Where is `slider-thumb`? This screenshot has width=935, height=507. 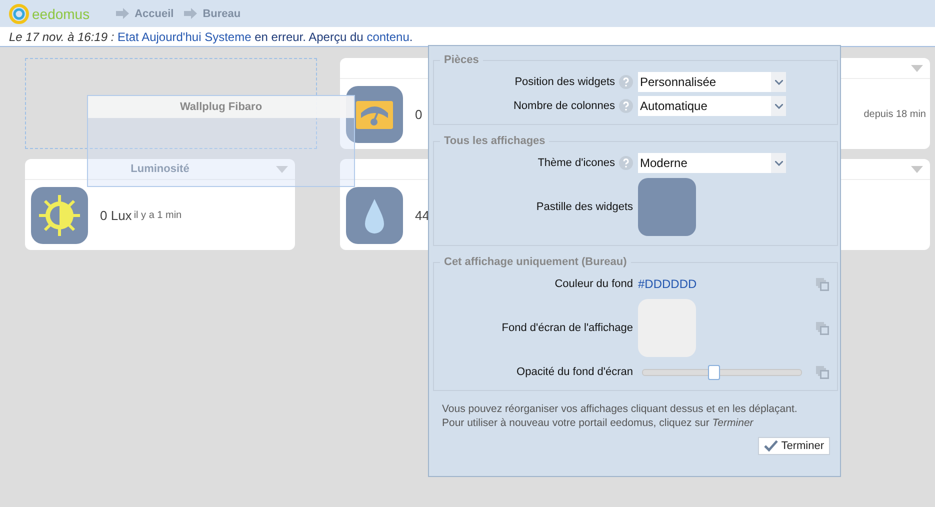
slider-thumb is located at coordinates (714, 372).